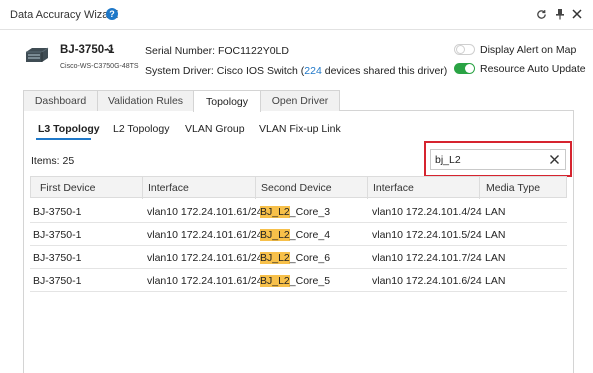 The height and width of the screenshot is (373, 593). I want to click on subtab-l2-topology: L2 Topology, so click(141, 129).